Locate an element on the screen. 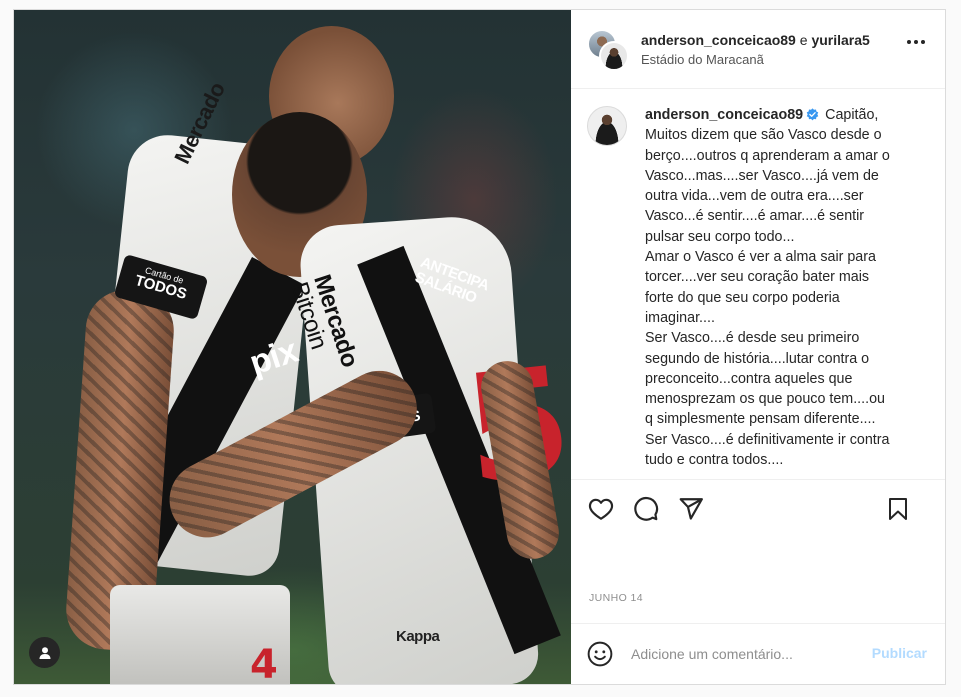 Image resolution: width=961 pixels, height=697 pixels. caption-line-13: preconceito...contra aqueles que is located at coordinates (749, 378).